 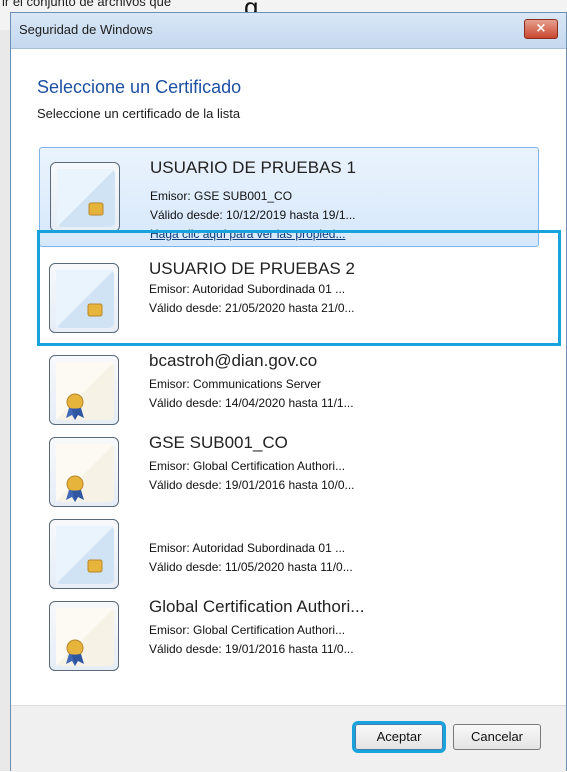 I want to click on dialog-heading: Seleccione un Certificado, so click(x=139, y=87).